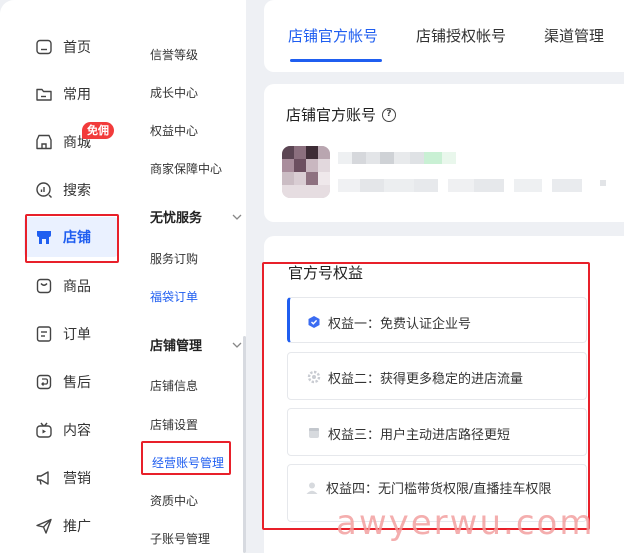 The width and height of the screenshot is (624, 553). I want to click on home-icon, so click(44, 47).